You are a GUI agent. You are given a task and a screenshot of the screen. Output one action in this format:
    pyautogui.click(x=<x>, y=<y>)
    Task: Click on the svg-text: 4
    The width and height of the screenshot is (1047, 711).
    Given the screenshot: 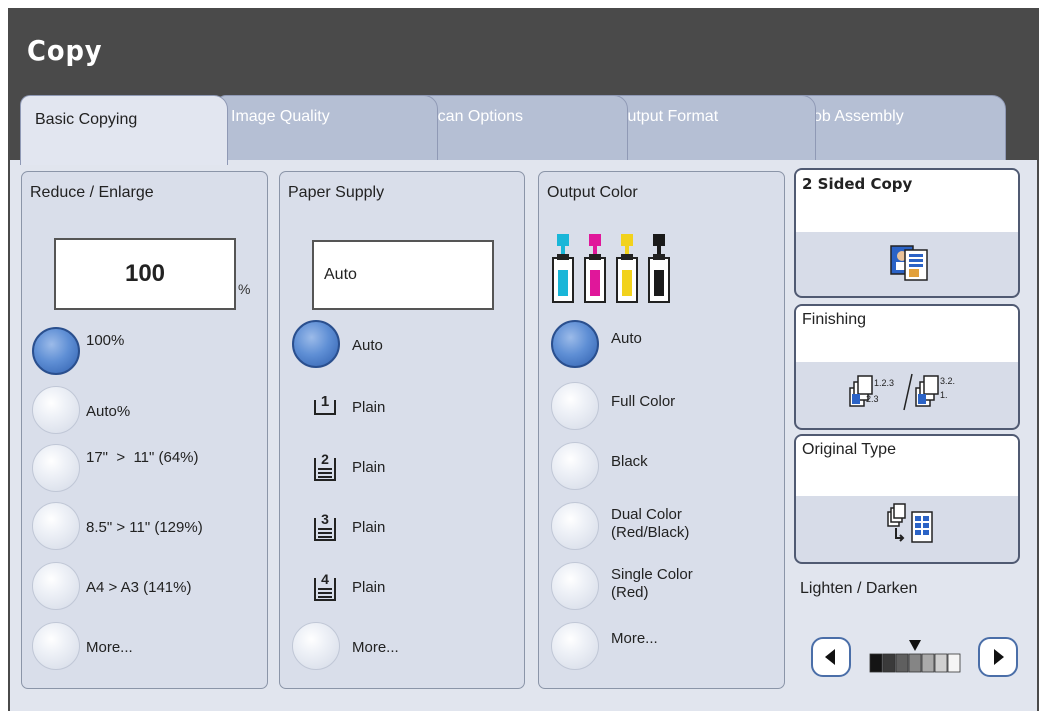 What is the action you would take?
    pyautogui.click(x=325, y=579)
    